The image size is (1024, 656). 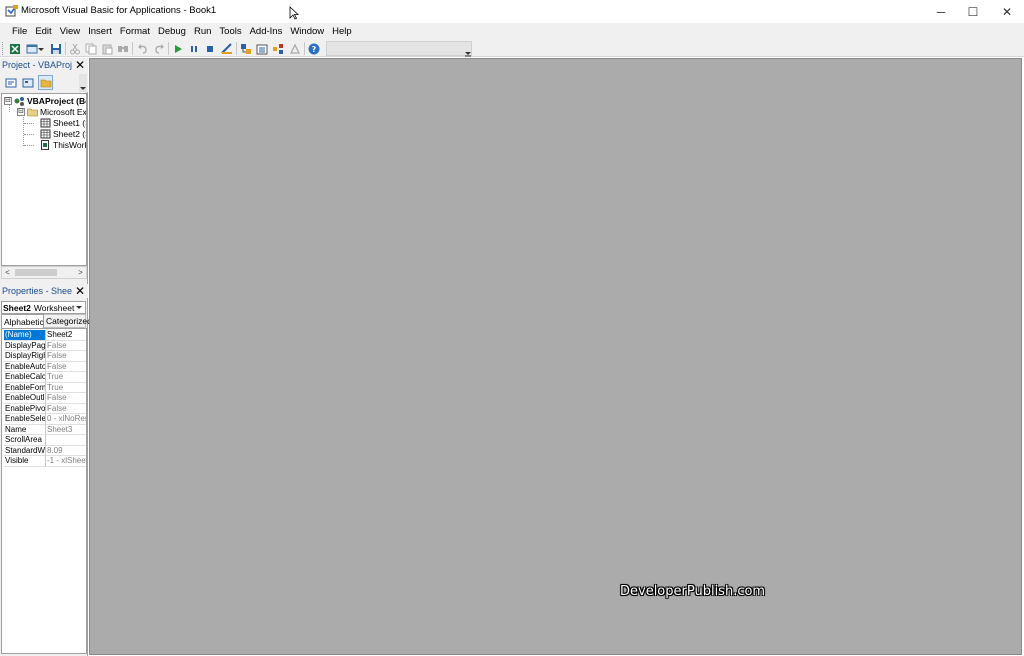 I want to click on property-row: EnableOutliningFalse, so click(x=45, y=398).